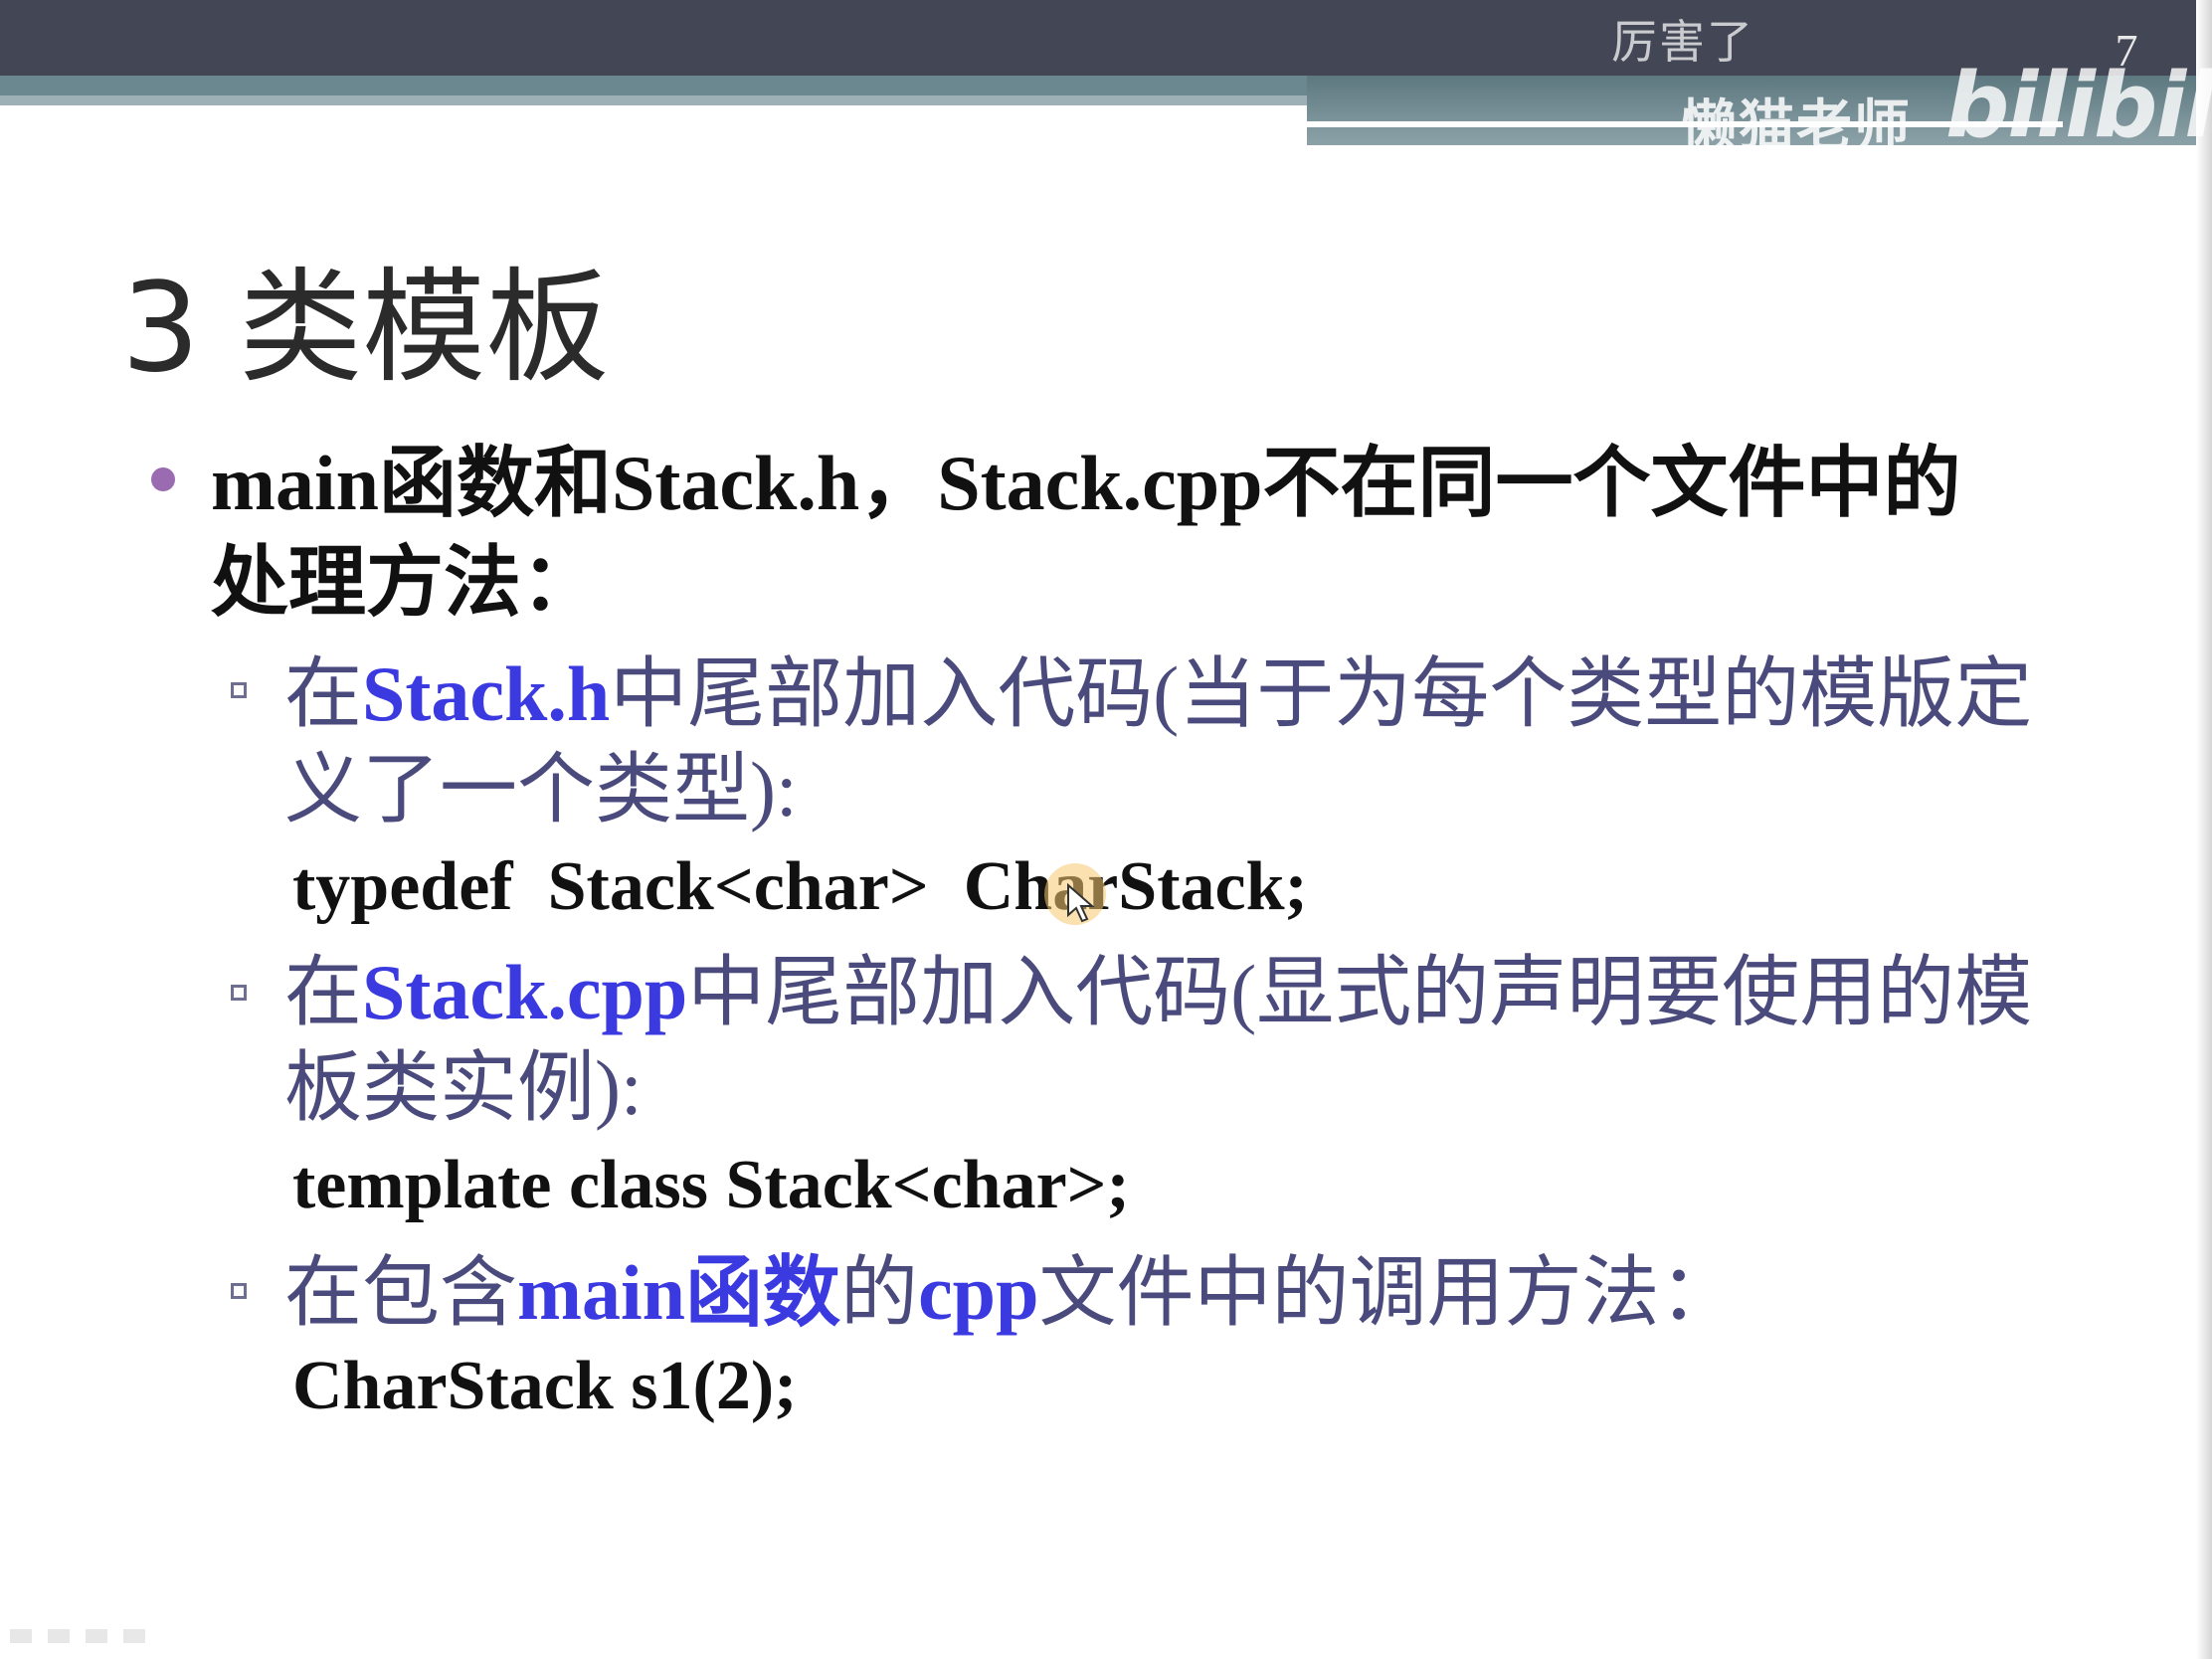 This screenshot has height=1659, width=2212. What do you see at coordinates (323, 992) in the screenshot?
I see `subitem-2-prefix: 在` at bounding box center [323, 992].